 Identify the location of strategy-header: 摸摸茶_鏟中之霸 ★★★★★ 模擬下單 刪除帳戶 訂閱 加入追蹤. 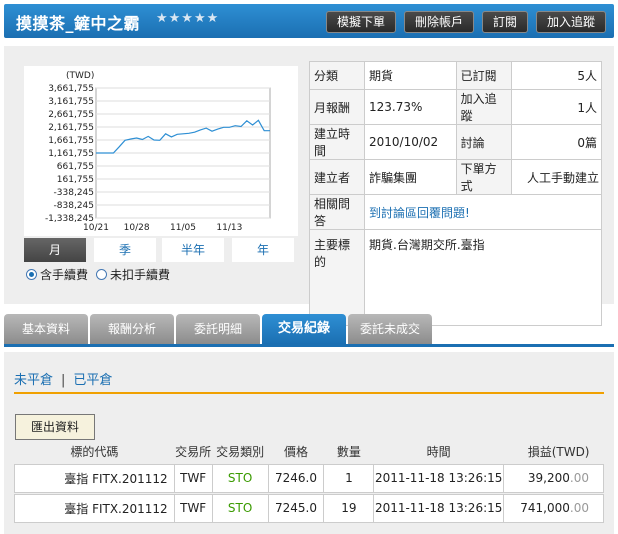
(309, 21).